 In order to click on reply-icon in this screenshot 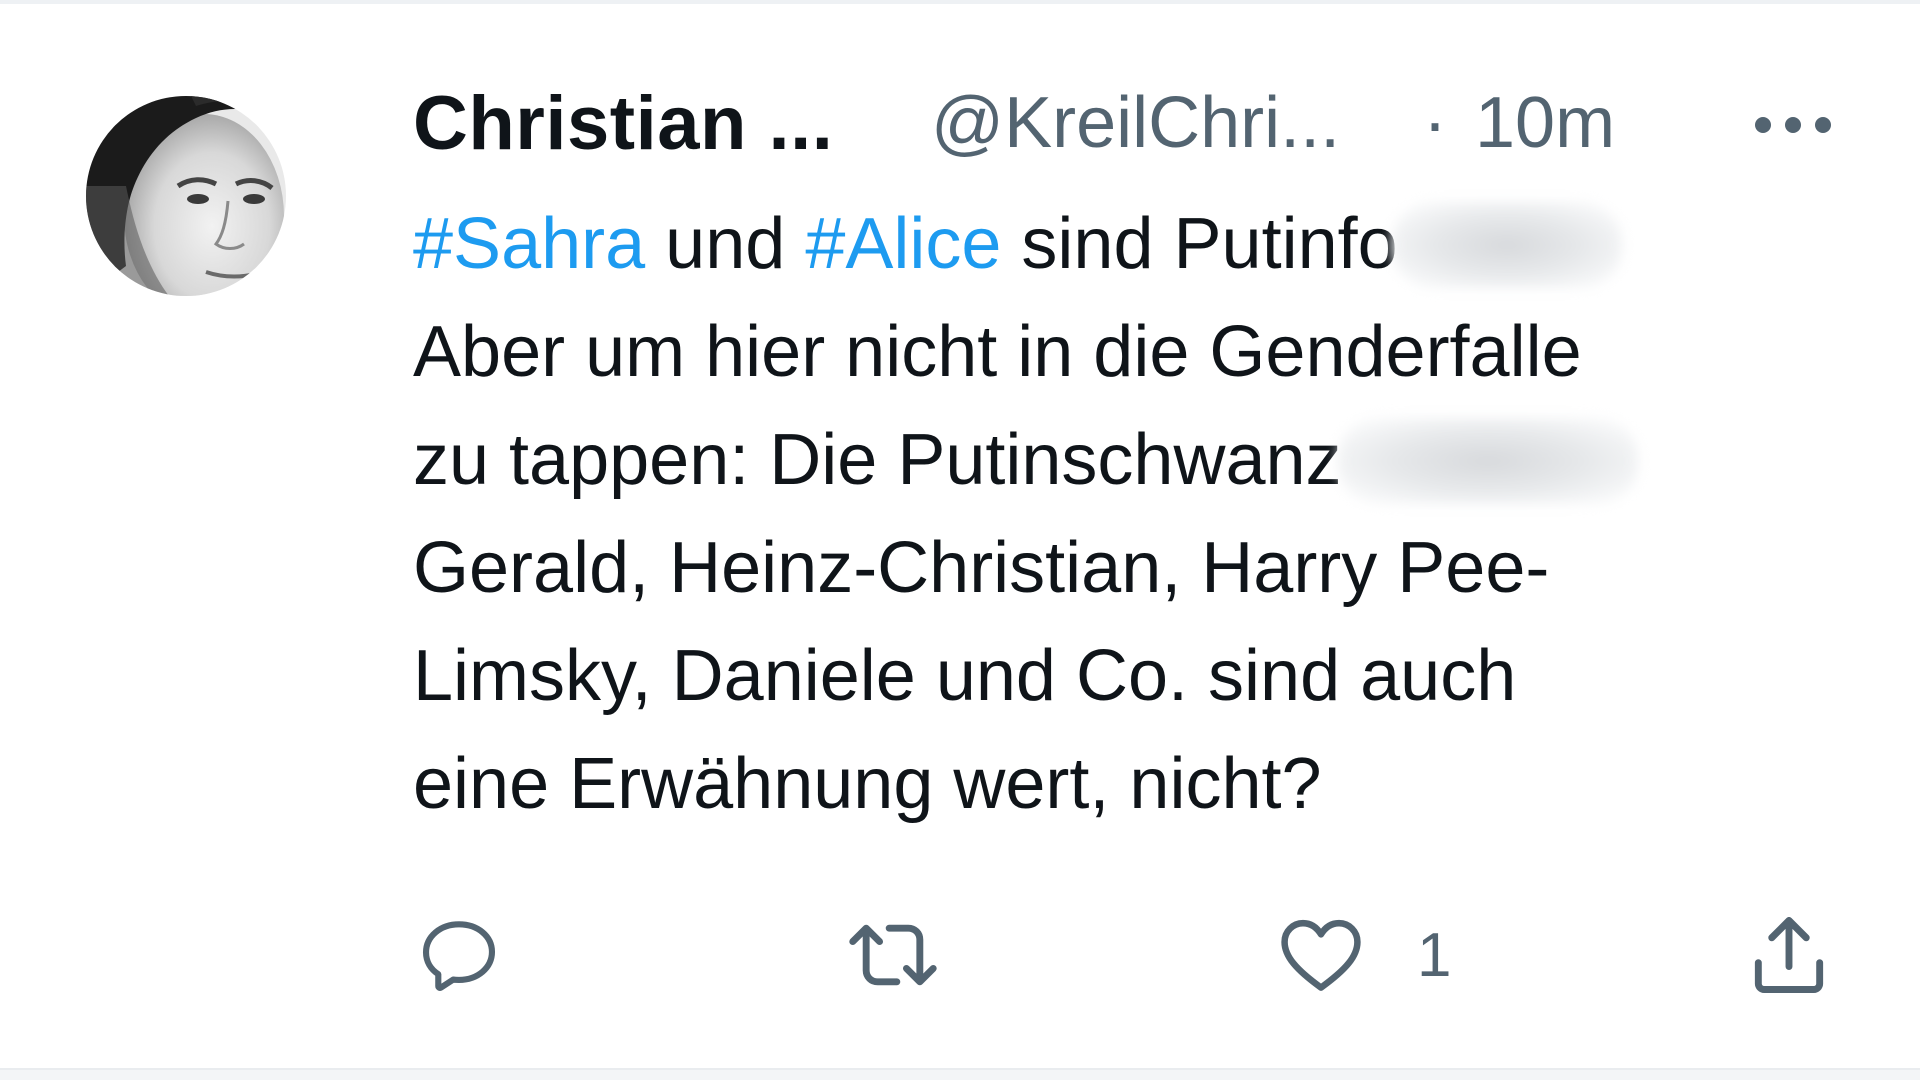, I will do `click(459, 956)`.